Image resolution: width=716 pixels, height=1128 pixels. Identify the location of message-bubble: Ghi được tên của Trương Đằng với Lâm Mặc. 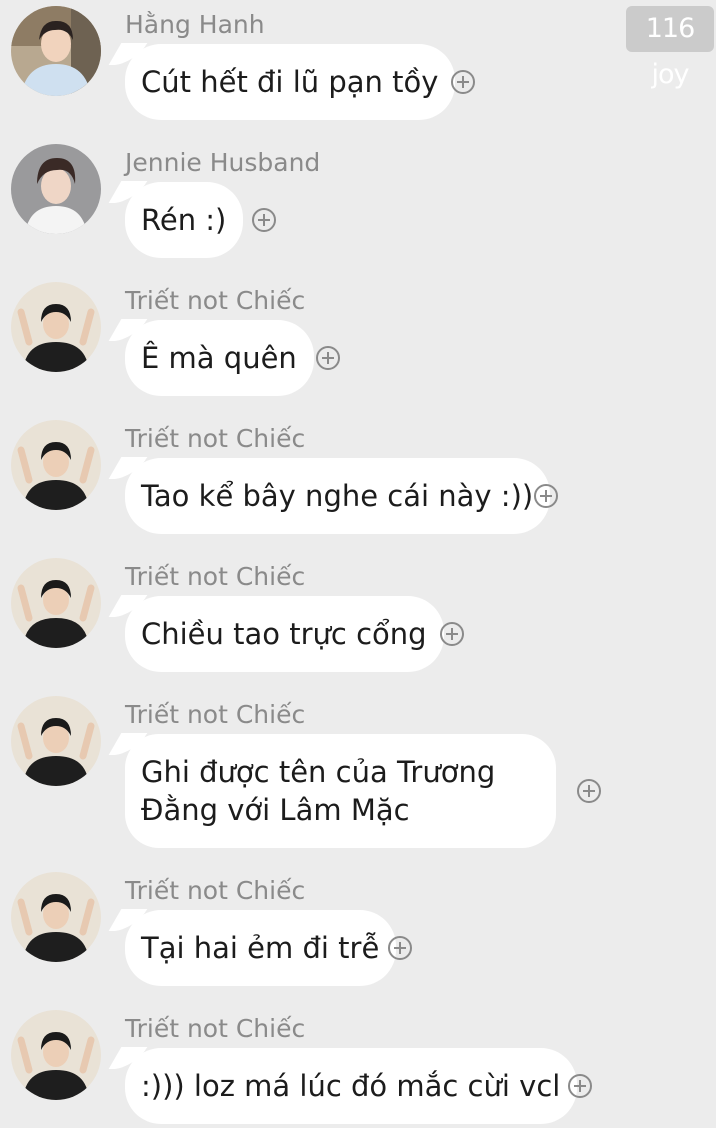
(340, 791).